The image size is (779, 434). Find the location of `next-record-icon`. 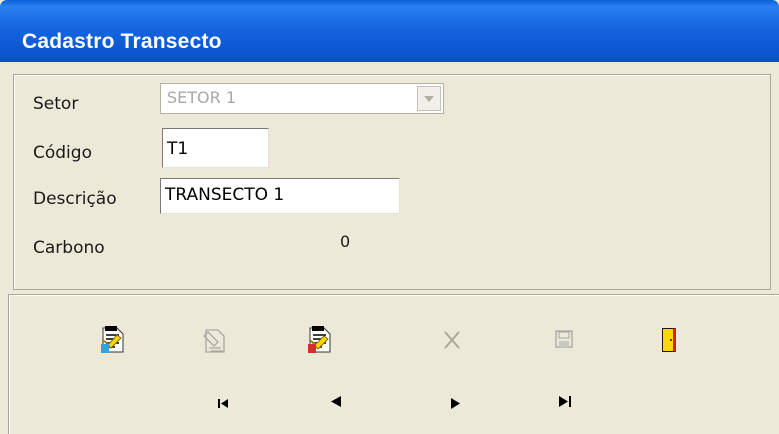

next-record-icon is located at coordinates (455, 403).